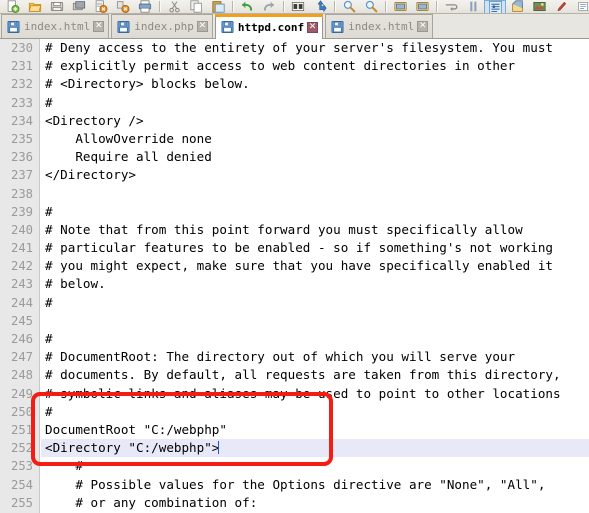  Describe the element at coordinates (174, 6) in the screenshot. I see `cut-icon` at that location.